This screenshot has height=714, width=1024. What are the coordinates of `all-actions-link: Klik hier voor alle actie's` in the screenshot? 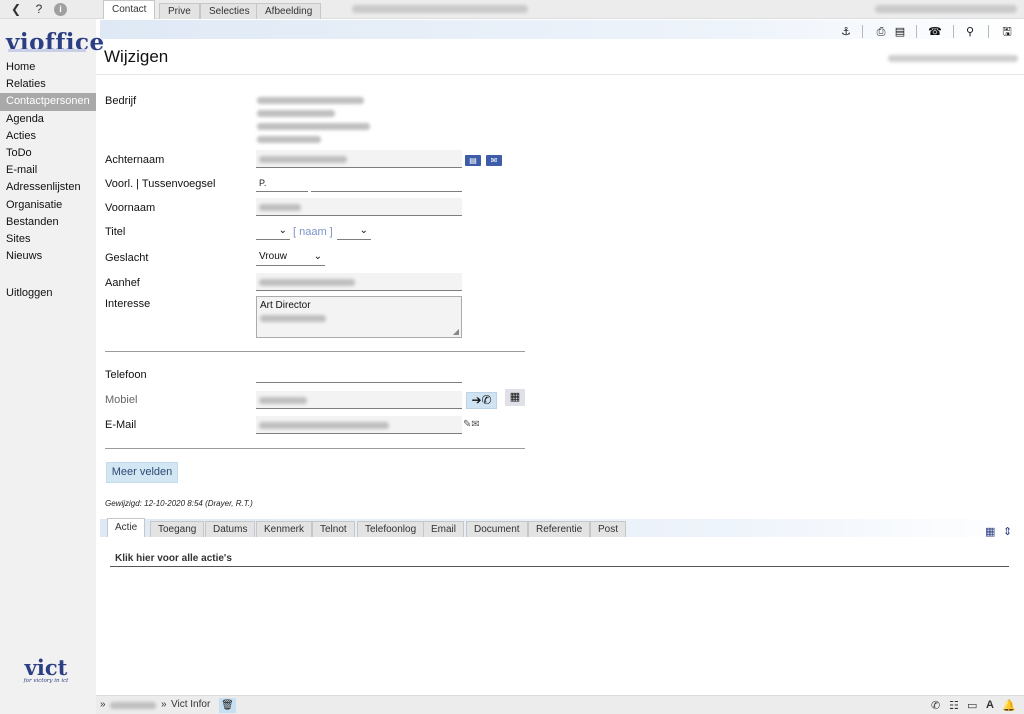 It's located at (173, 558).